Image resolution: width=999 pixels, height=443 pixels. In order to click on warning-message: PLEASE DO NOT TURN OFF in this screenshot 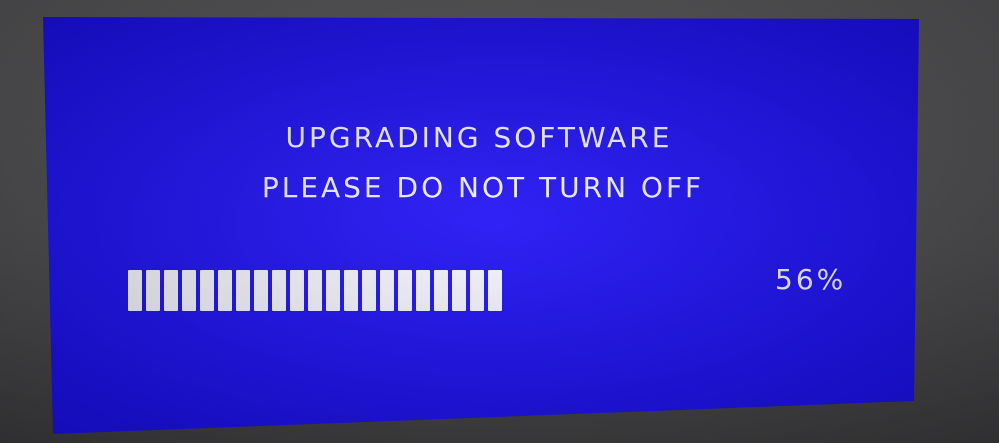, I will do `click(483, 187)`.